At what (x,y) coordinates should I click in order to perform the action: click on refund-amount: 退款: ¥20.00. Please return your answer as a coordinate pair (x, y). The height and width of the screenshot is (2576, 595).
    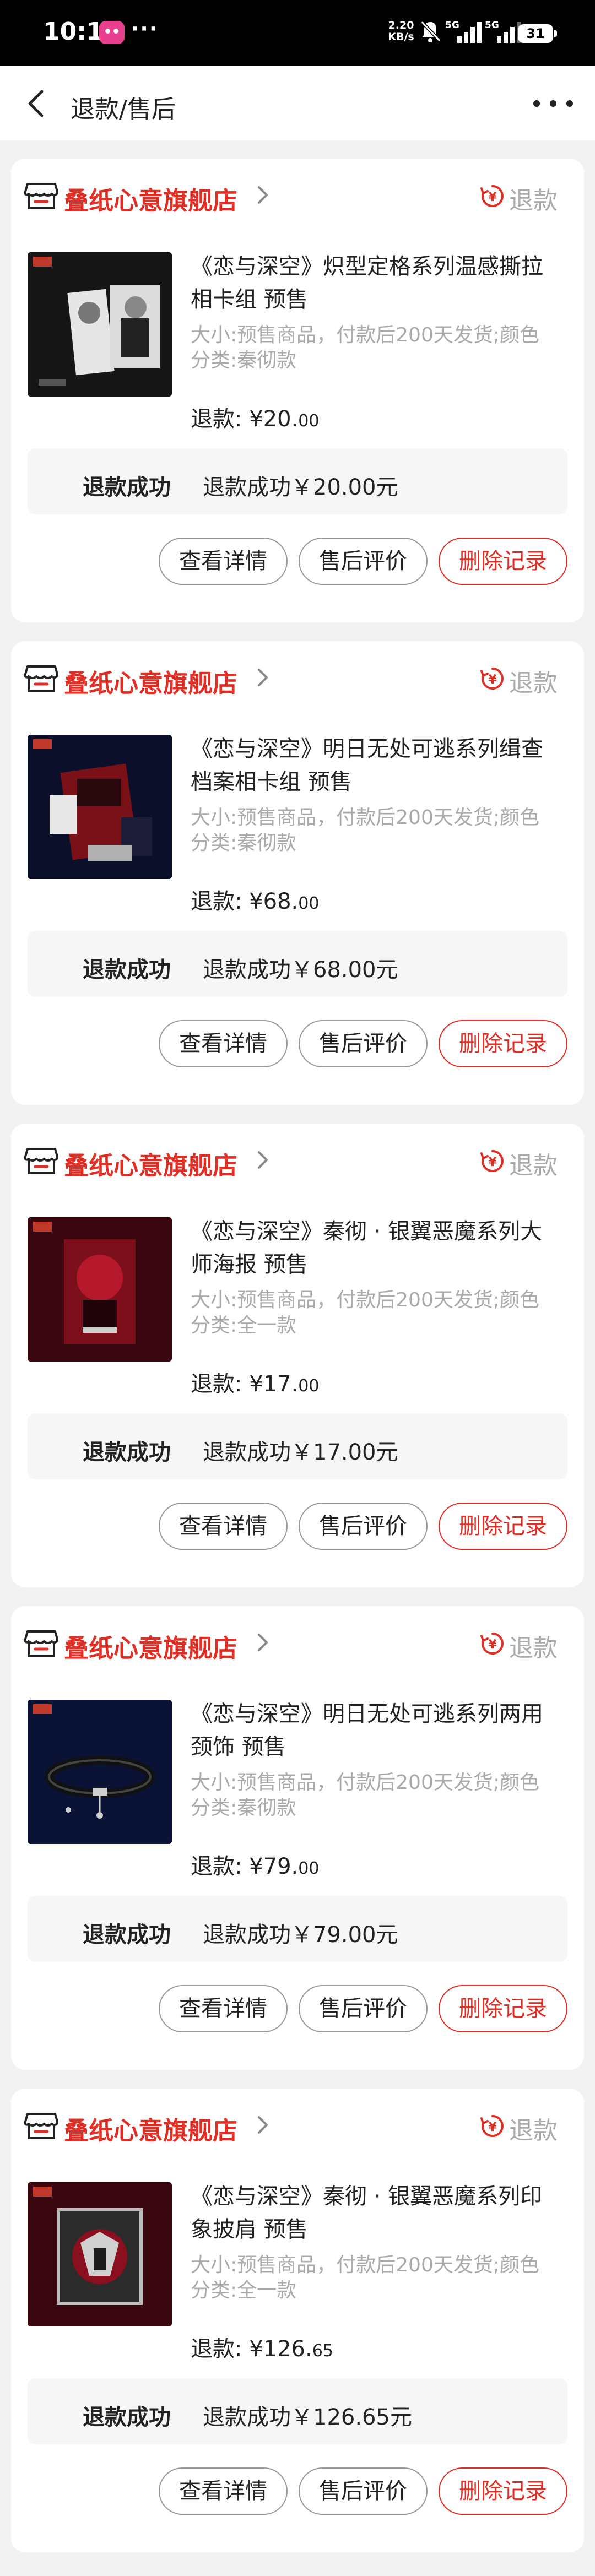
    Looking at the image, I should click on (255, 417).